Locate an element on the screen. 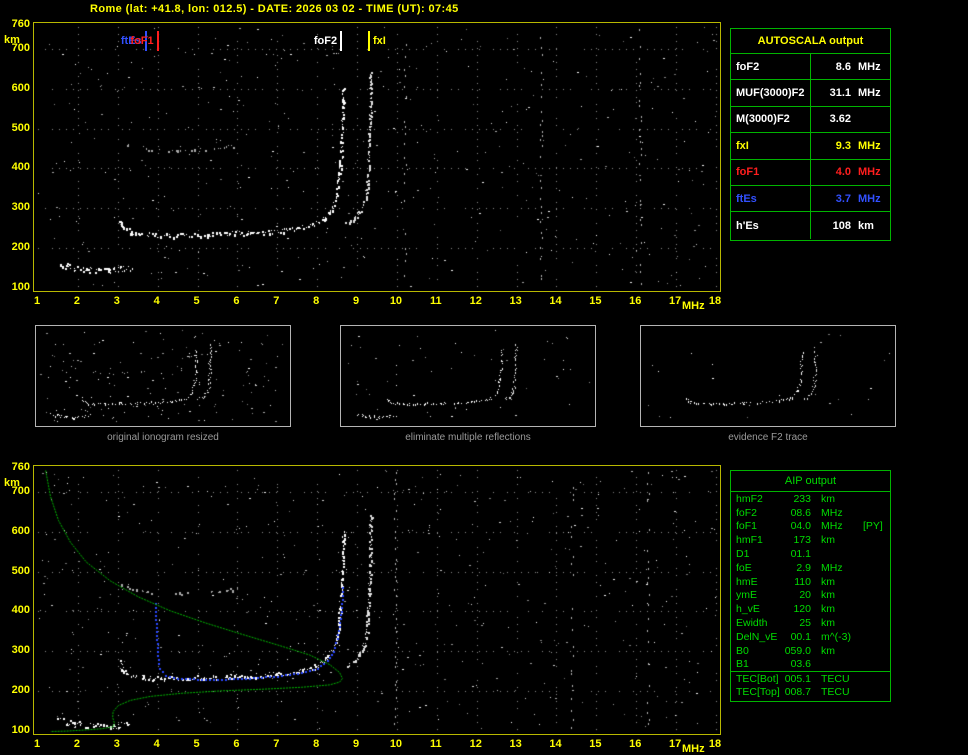  aip-param-value: 01.1 is located at coordinates (800, 554).